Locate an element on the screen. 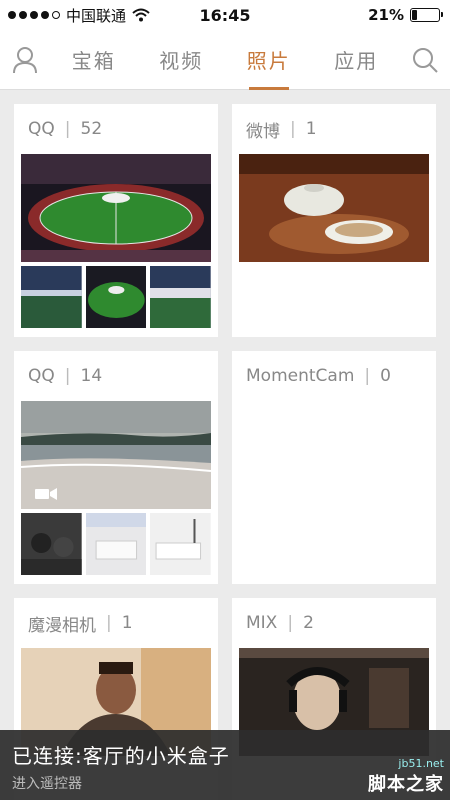  album-card: QQ | 52 is located at coordinates (116, 220).